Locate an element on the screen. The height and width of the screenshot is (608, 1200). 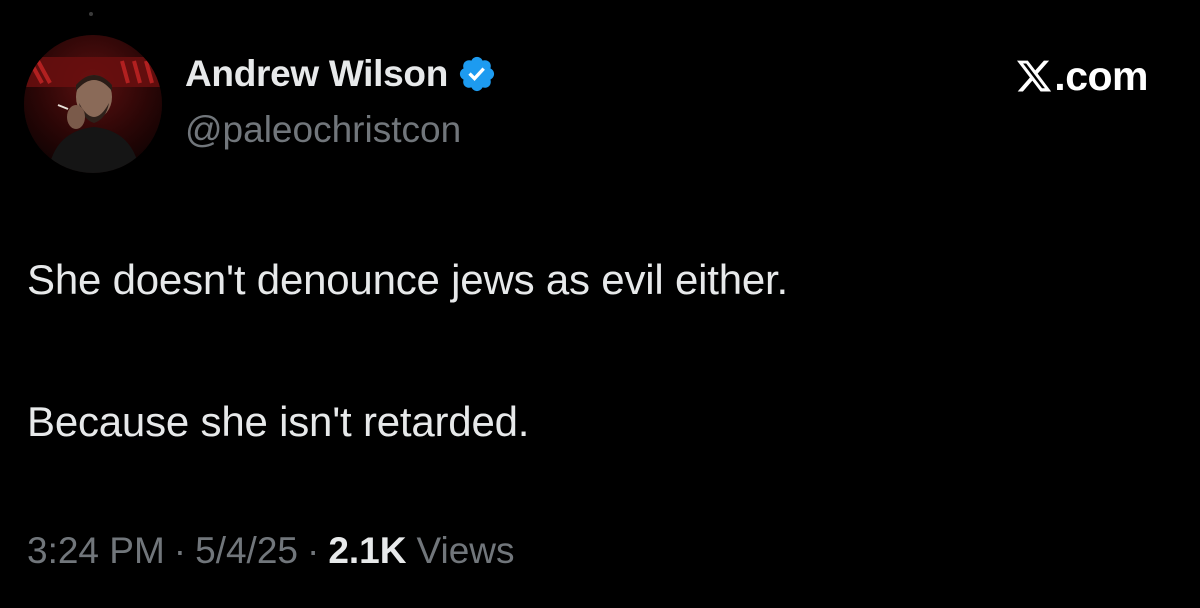
tweet-time: 3:24 PM is located at coordinates (96, 551).